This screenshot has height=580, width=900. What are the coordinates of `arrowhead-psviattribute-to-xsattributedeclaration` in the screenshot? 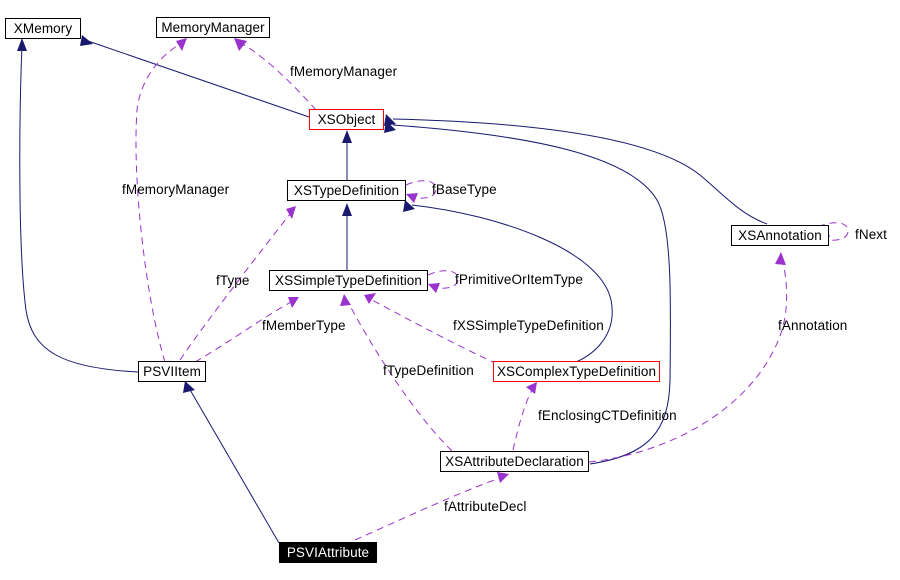 It's located at (503, 477).